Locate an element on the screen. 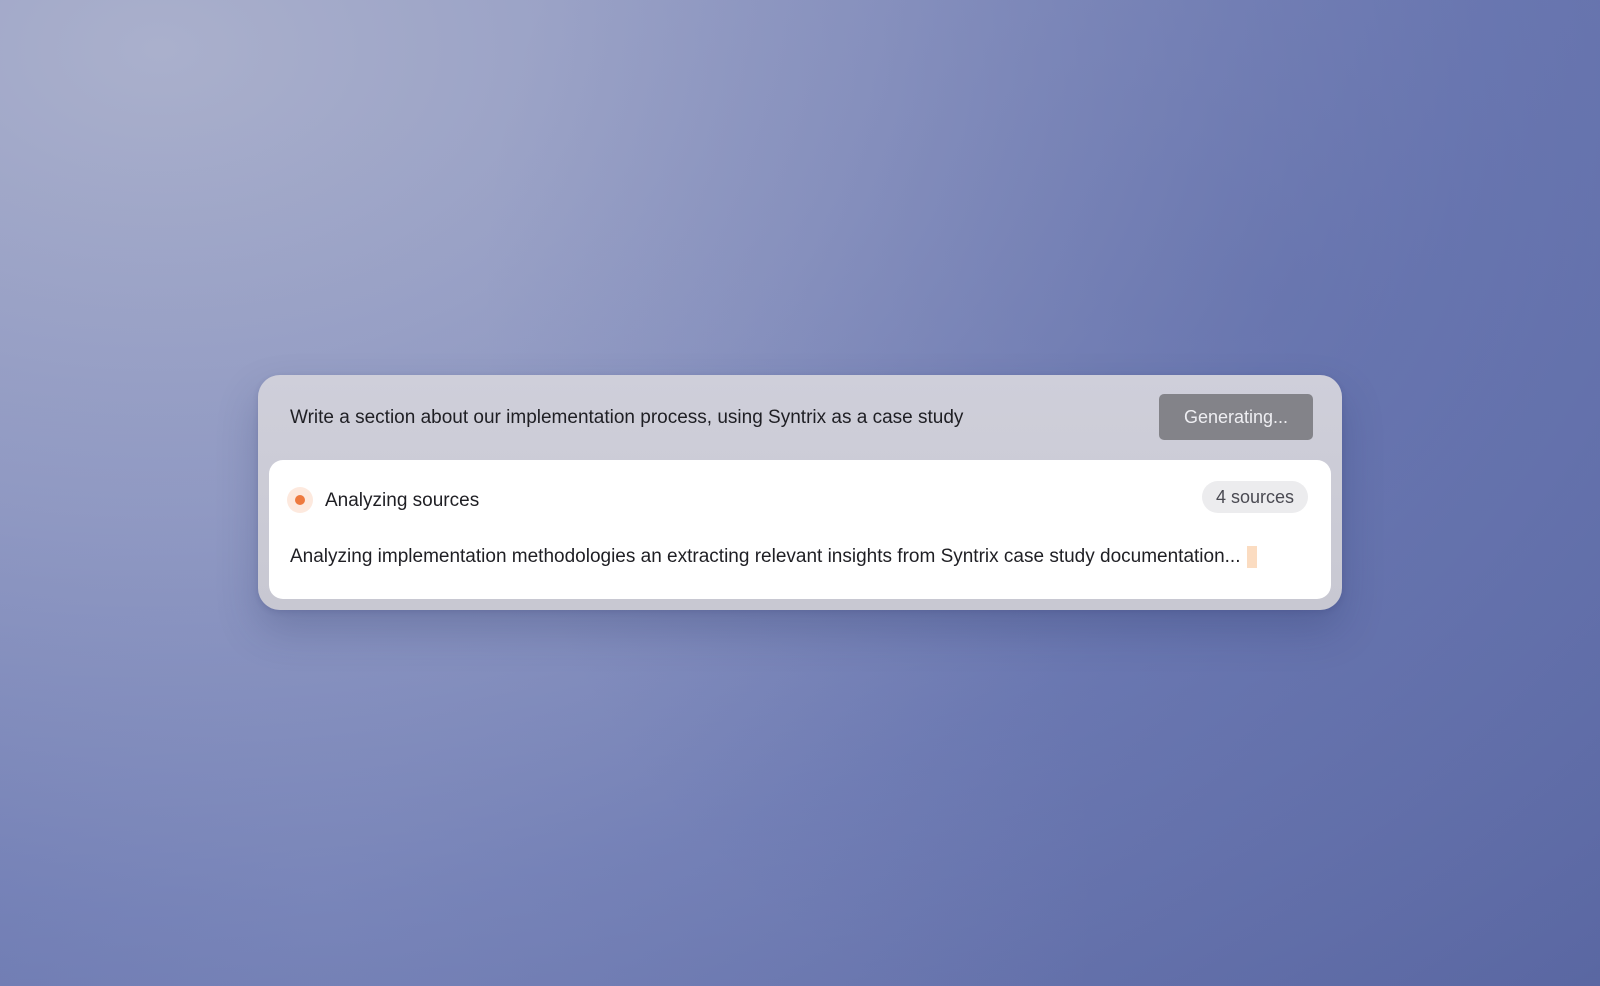 The width and height of the screenshot is (1600, 986). sources-badge: 4 sources is located at coordinates (1254, 497).